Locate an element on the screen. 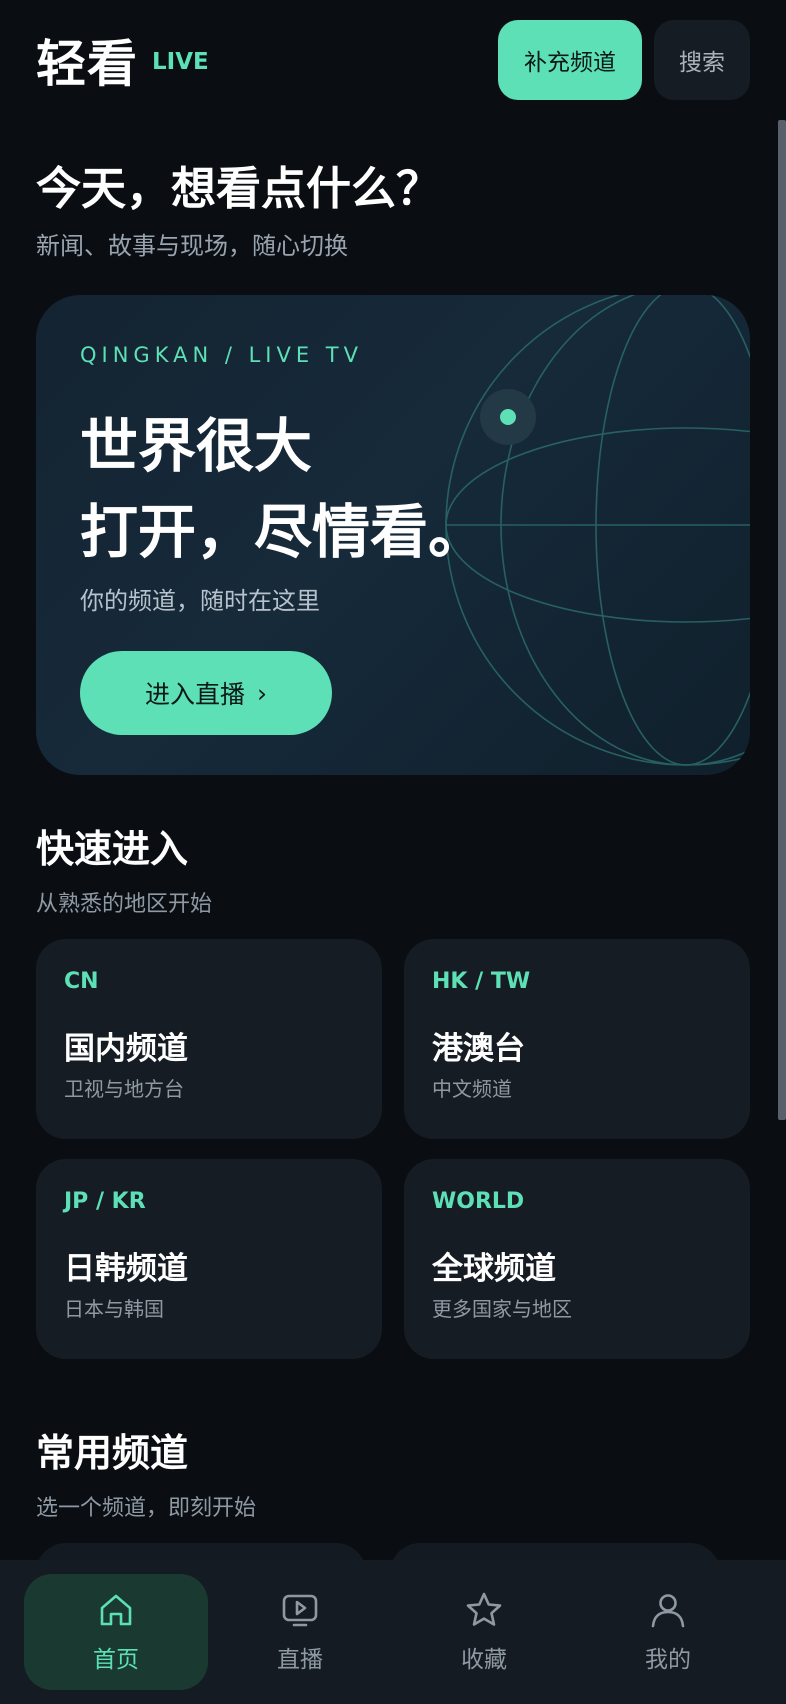 This screenshot has height=1704, width=786. tile-desc: 更多国家与地区 is located at coordinates (502, 1309).